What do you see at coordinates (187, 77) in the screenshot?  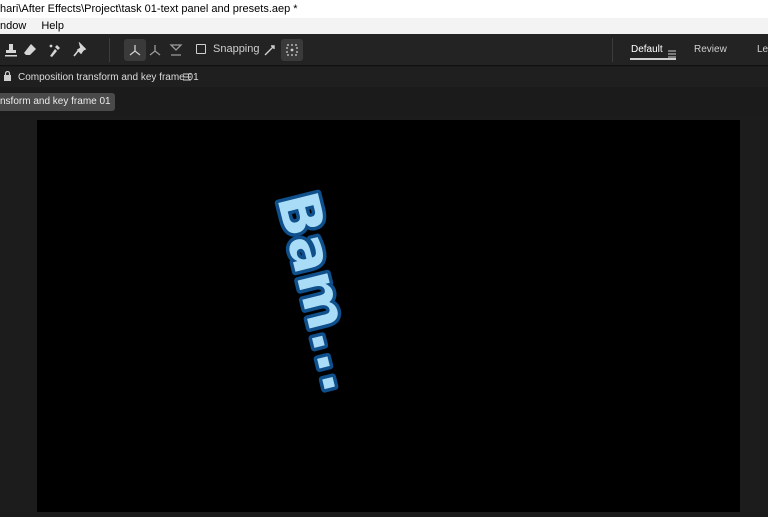 I see `panel-menu-icon` at bounding box center [187, 77].